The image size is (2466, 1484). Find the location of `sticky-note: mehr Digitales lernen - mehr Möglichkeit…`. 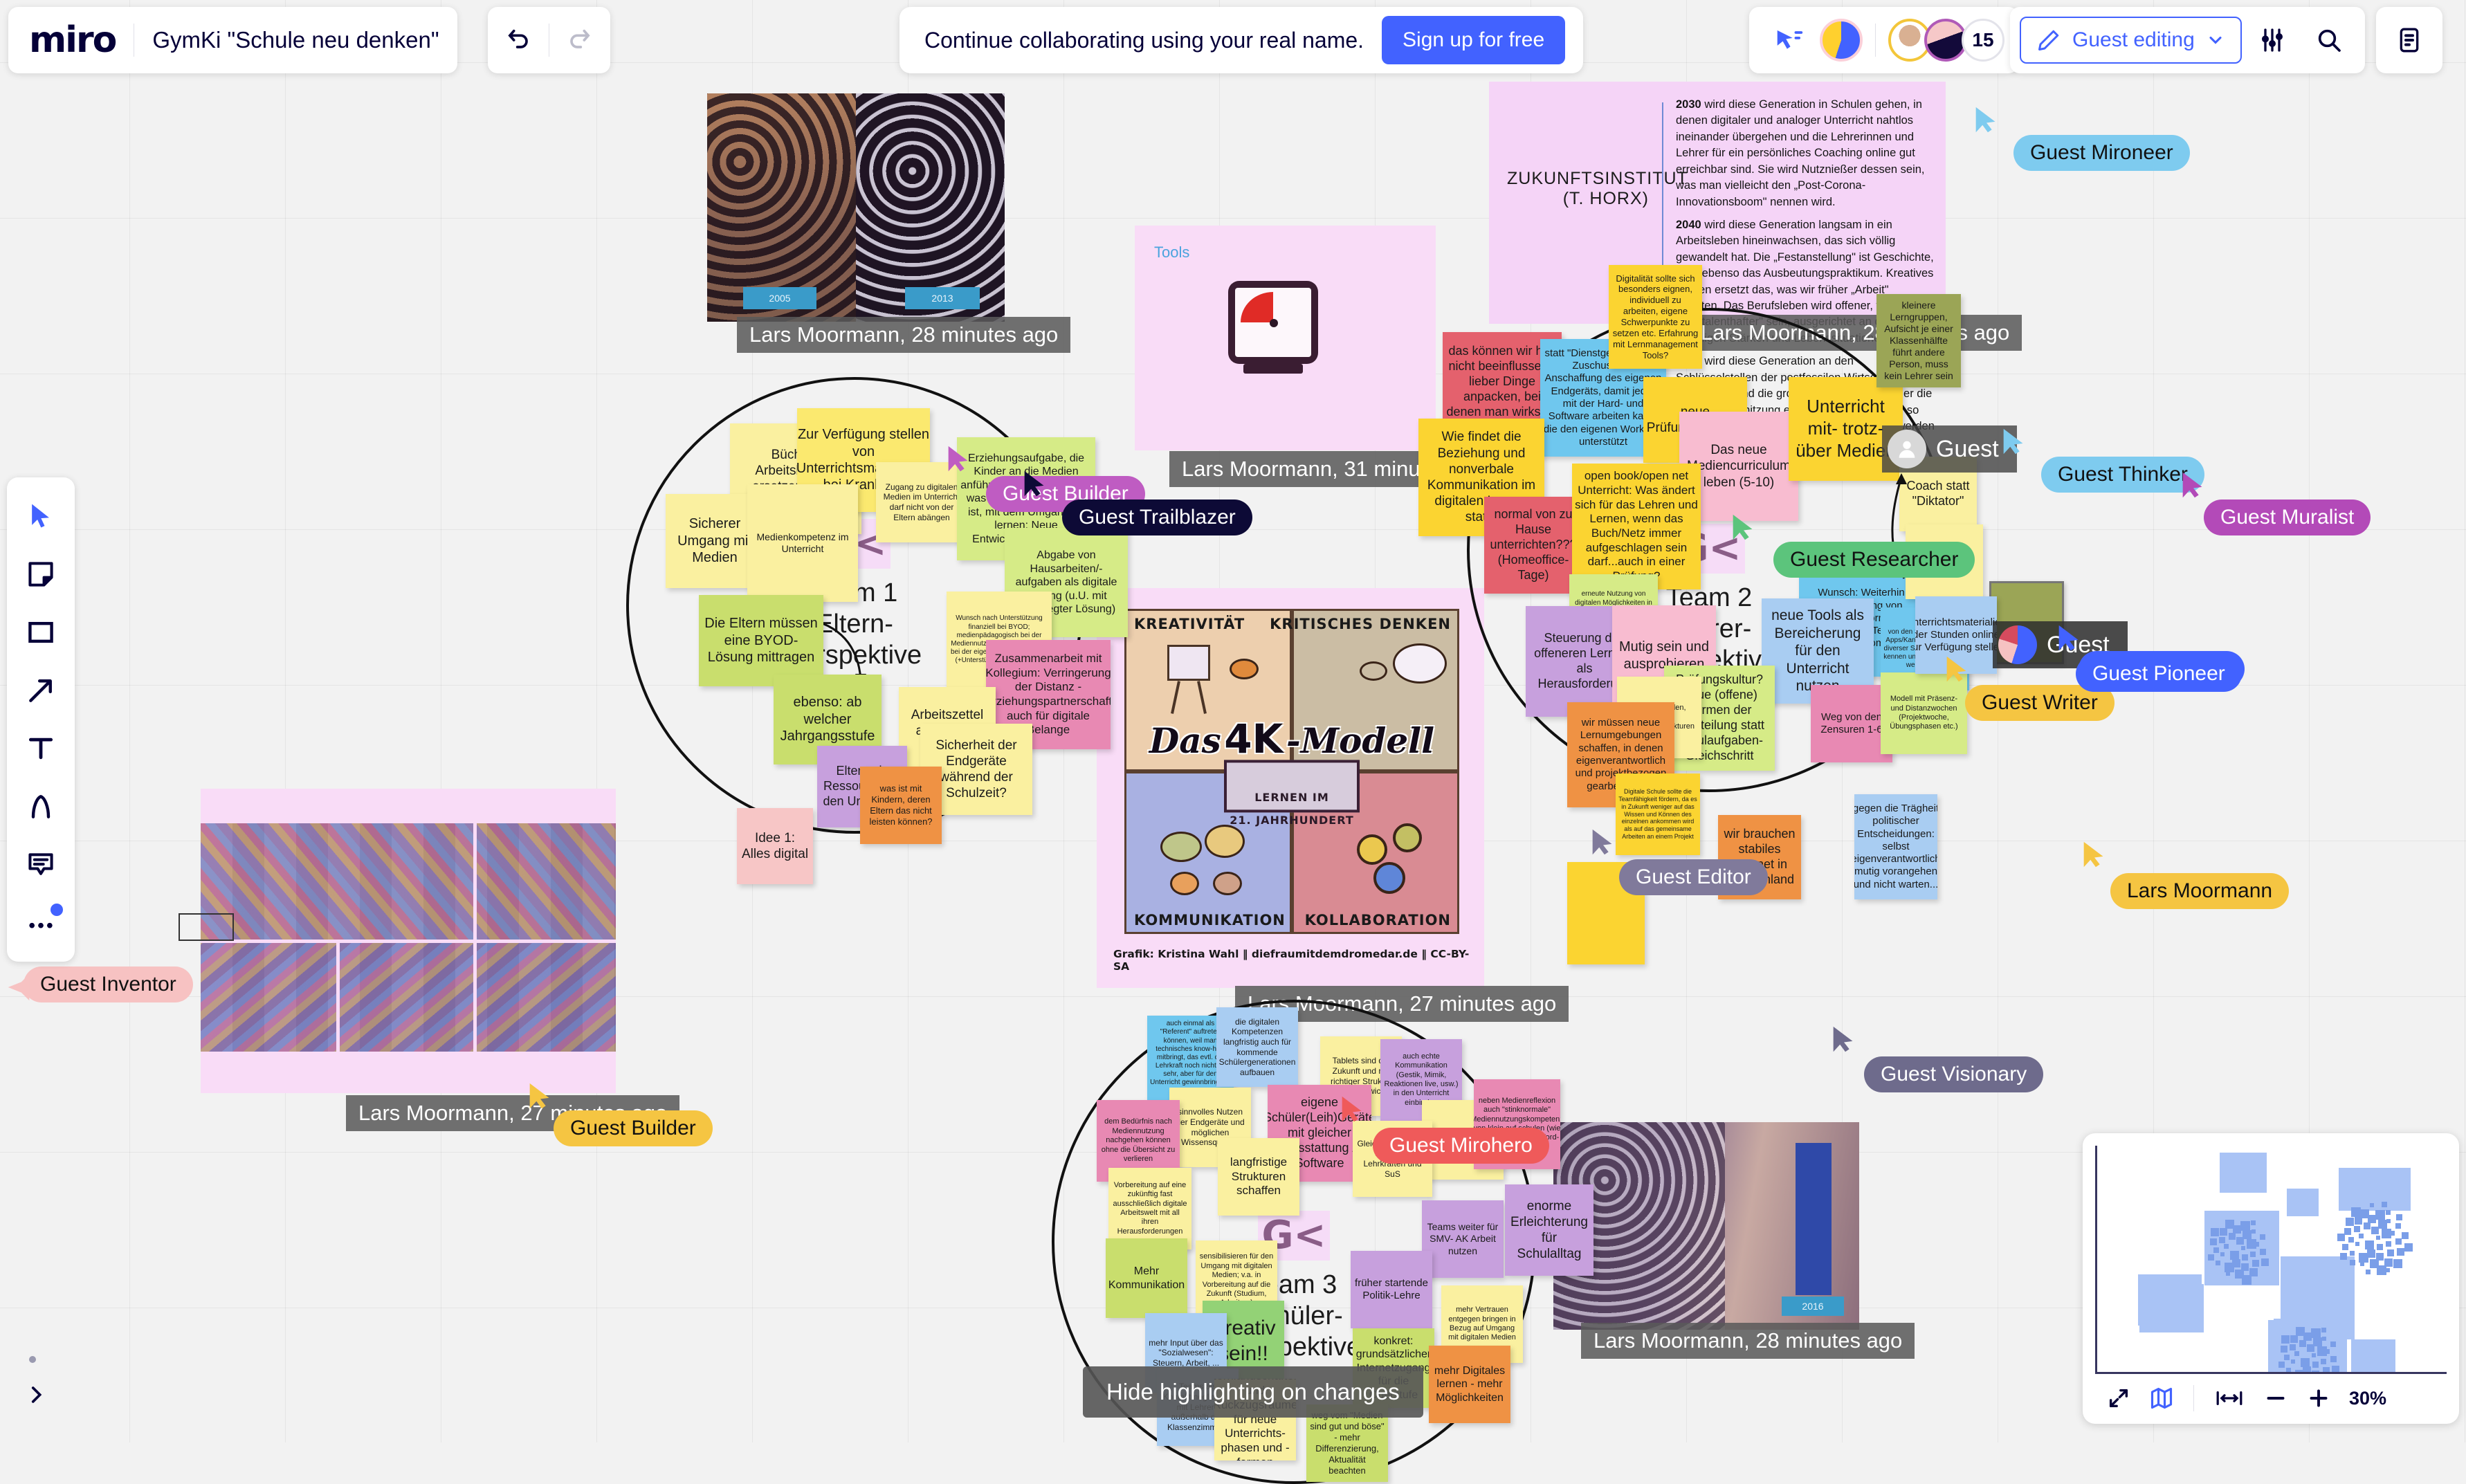

sticky-note: mehr Digitales lernen - mehr Möglichkeit… is located at coordinates (1469, 1384).